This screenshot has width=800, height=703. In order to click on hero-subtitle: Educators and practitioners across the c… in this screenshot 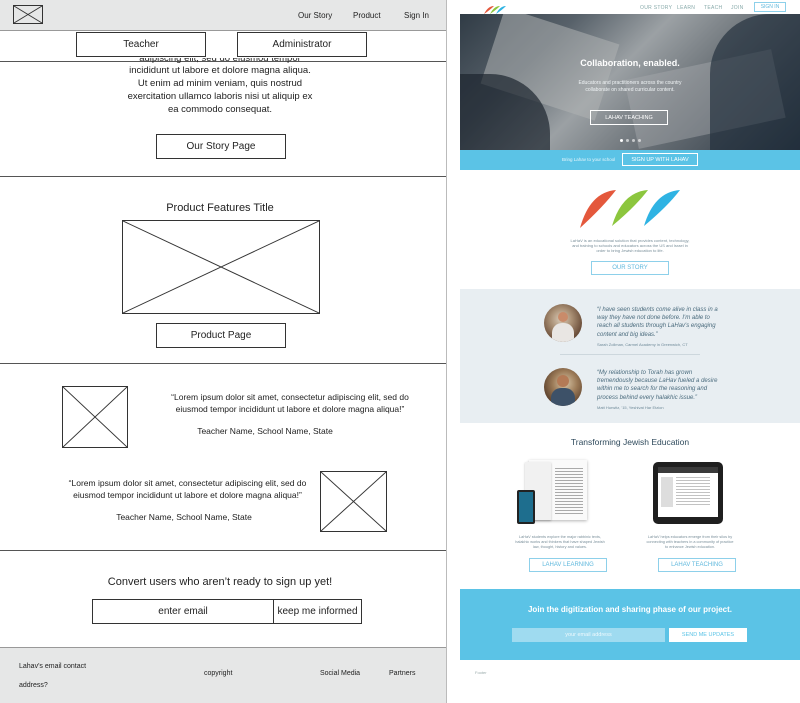, I will do `click(630, 87)`.